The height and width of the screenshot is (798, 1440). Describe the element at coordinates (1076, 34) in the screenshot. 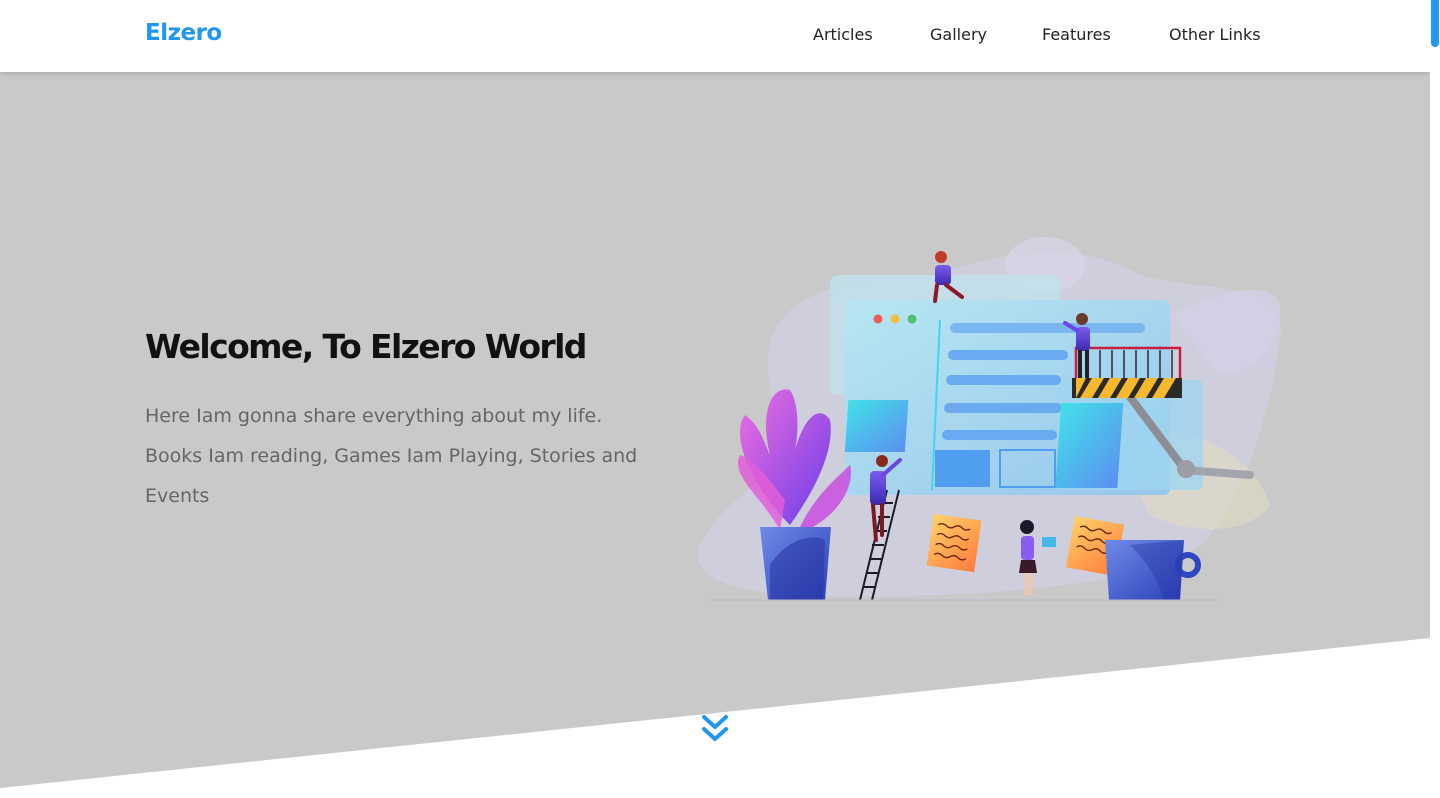

I see `nav-features: Features` at that location.